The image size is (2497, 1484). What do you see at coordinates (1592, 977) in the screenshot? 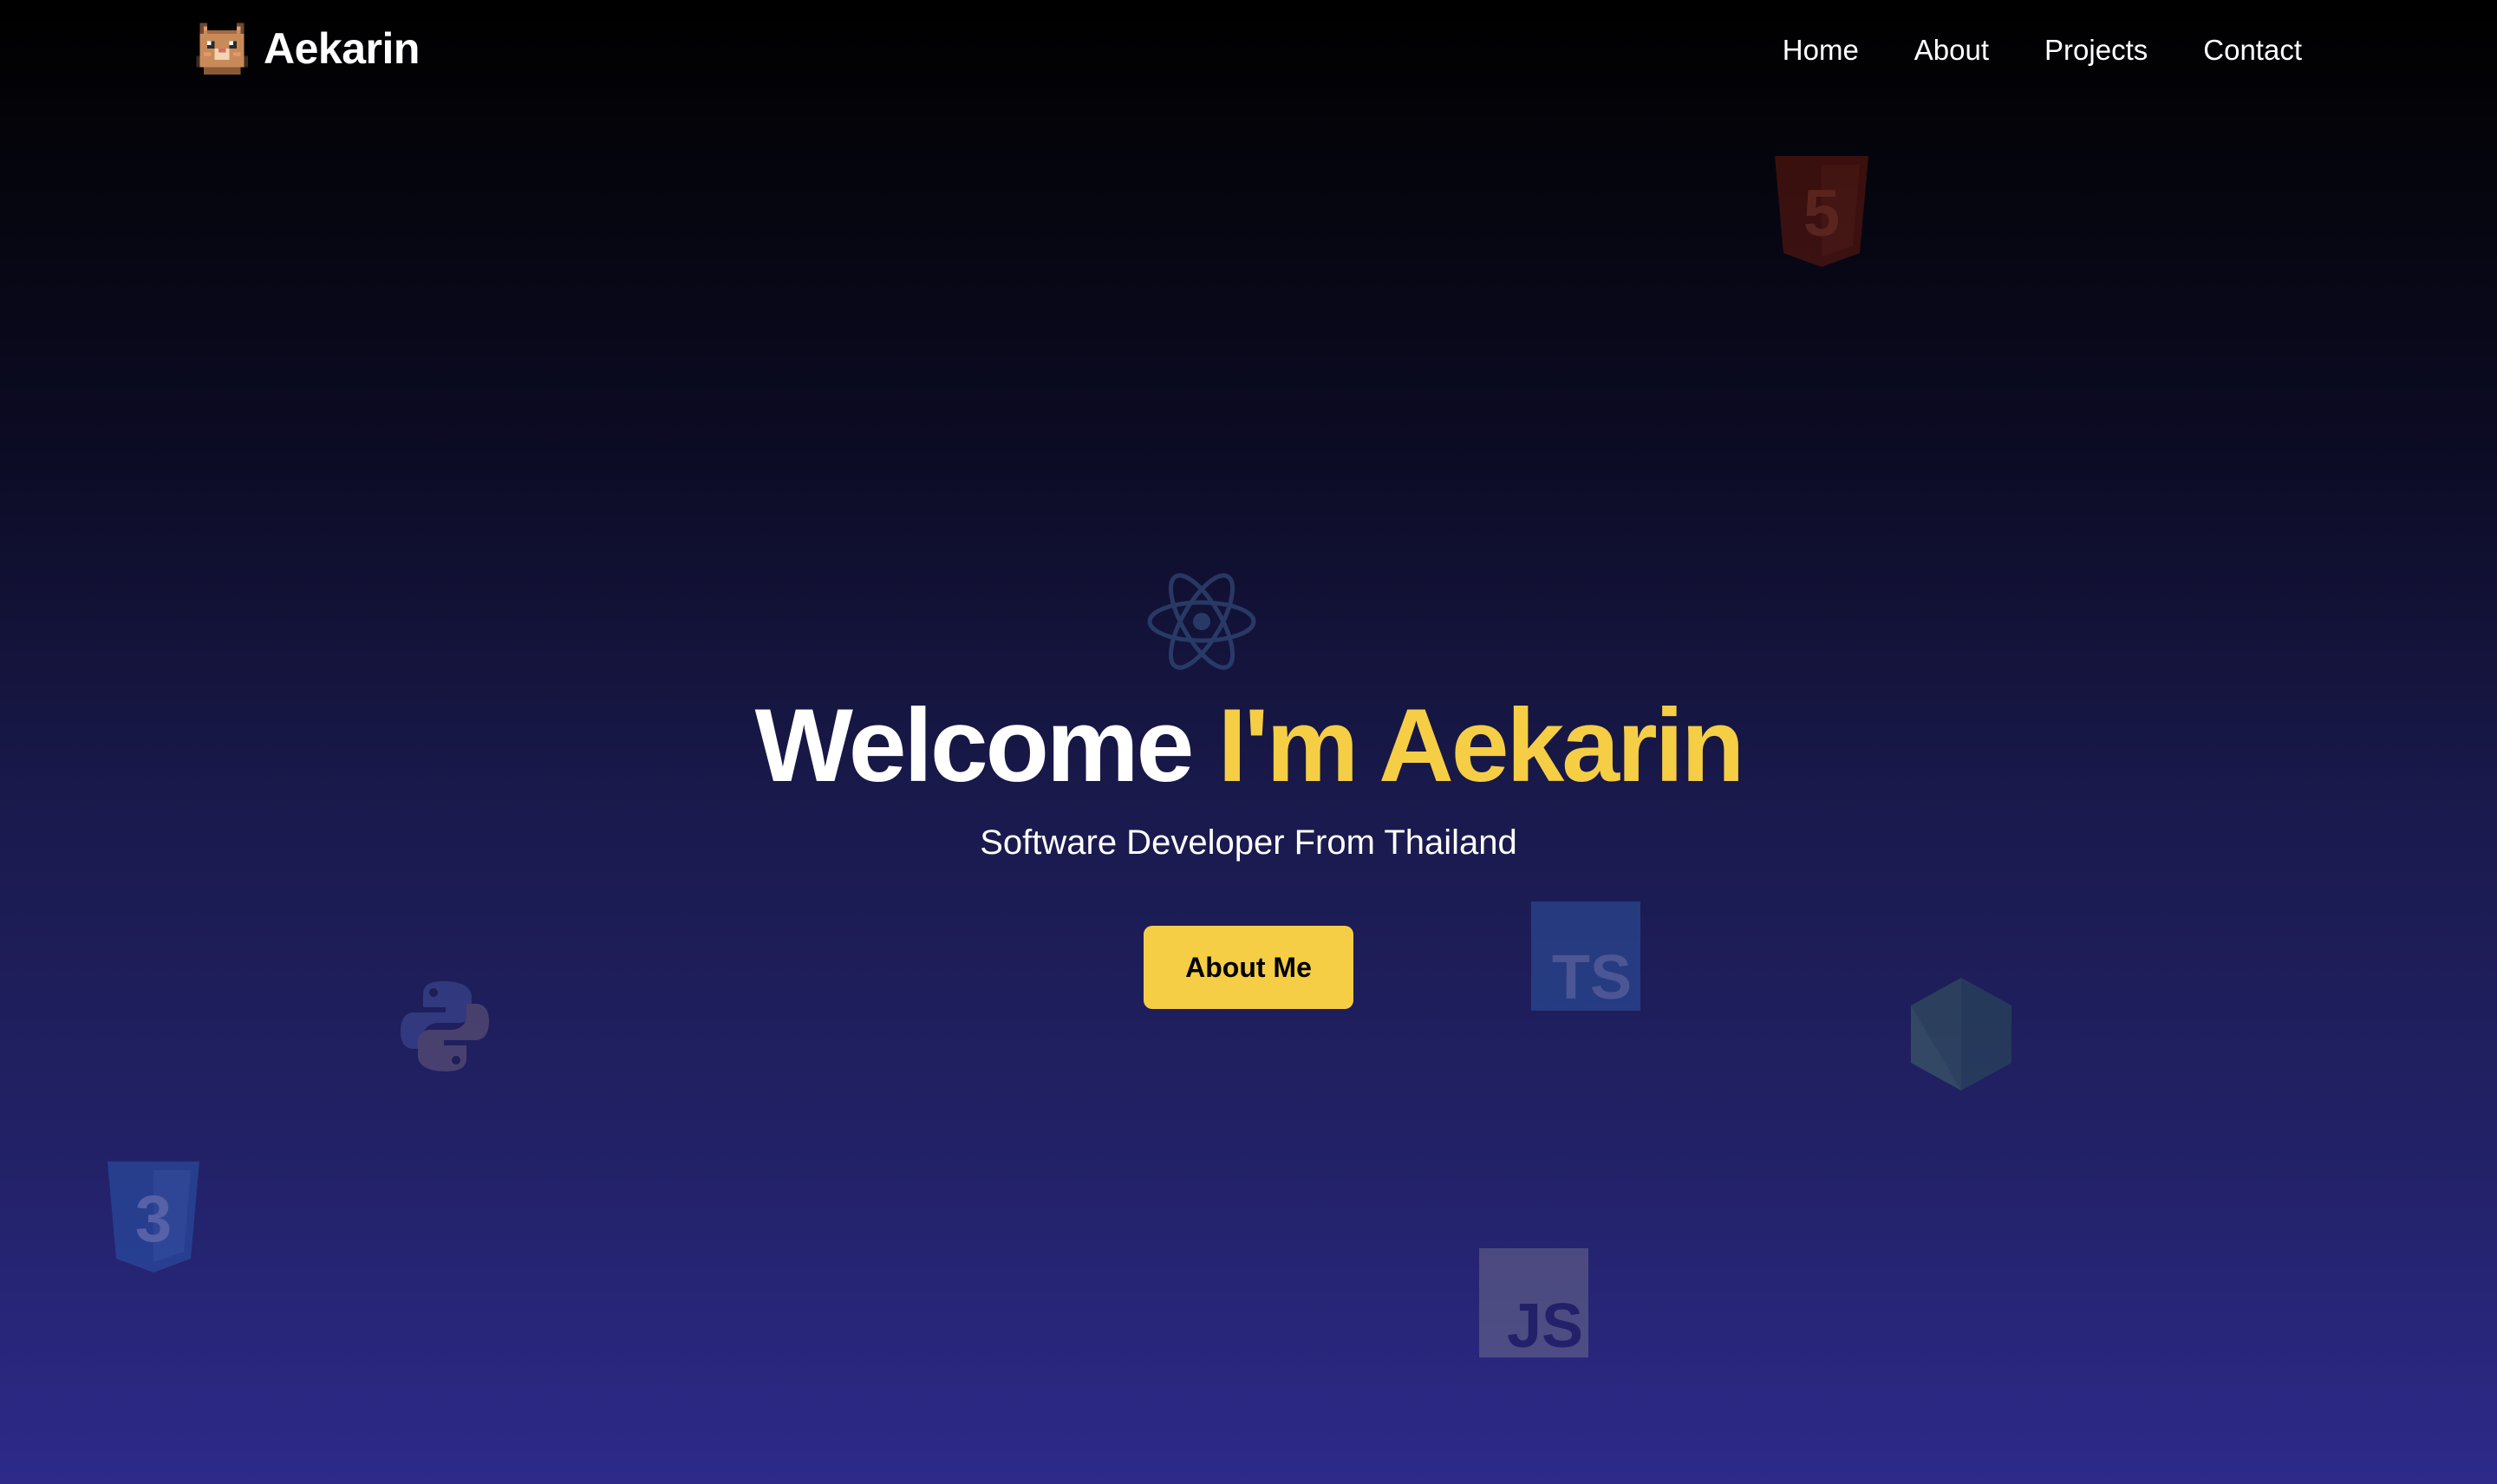
I see `typescript-label: TS` at bounding box center [1592, 977].